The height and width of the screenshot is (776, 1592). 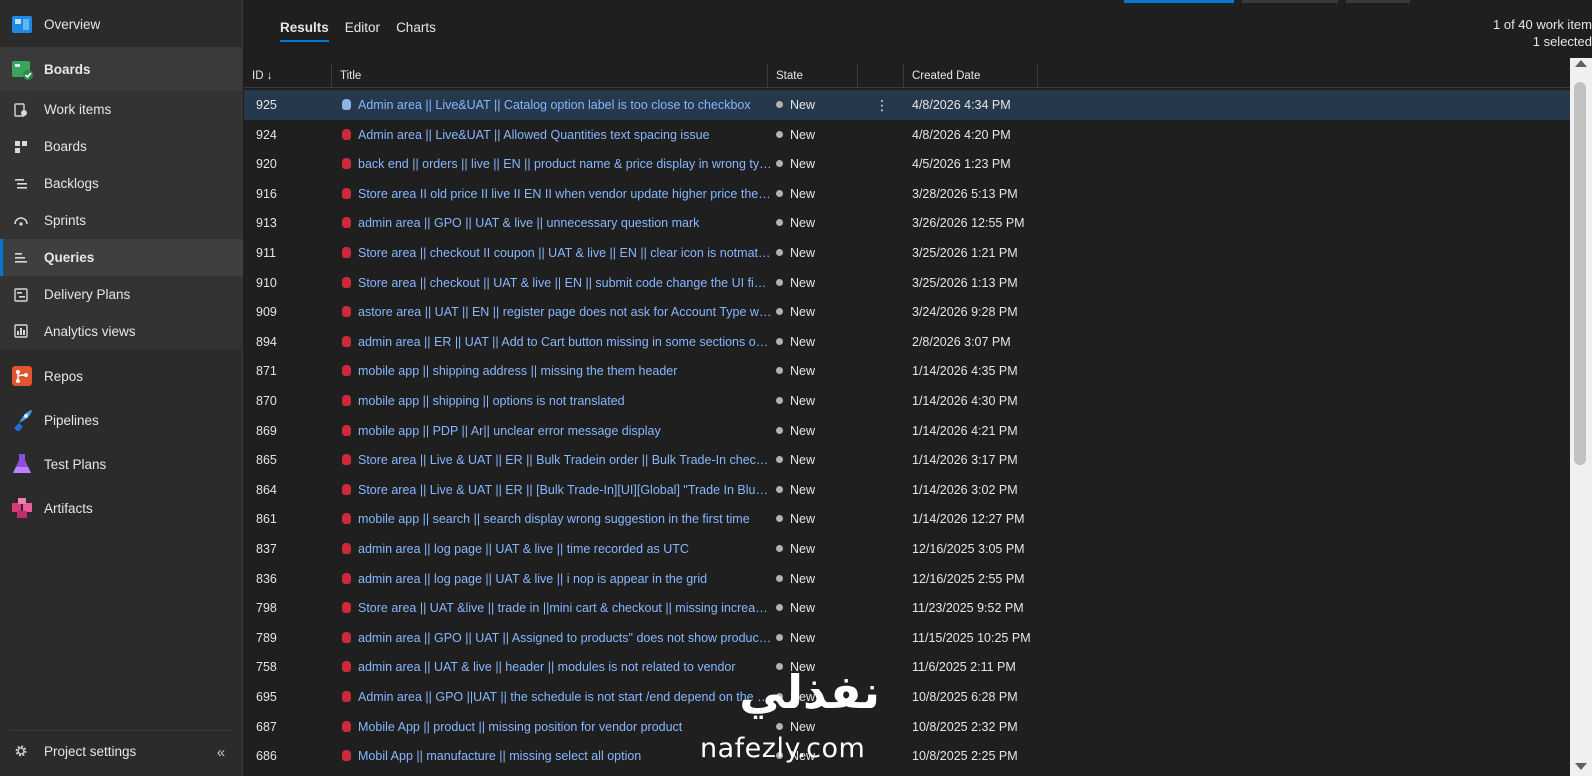 What do you see at coordinates (121, 420) in the screenshot?
I see `nav-pipelines: Pipelines` at bounding box center [121, 420].